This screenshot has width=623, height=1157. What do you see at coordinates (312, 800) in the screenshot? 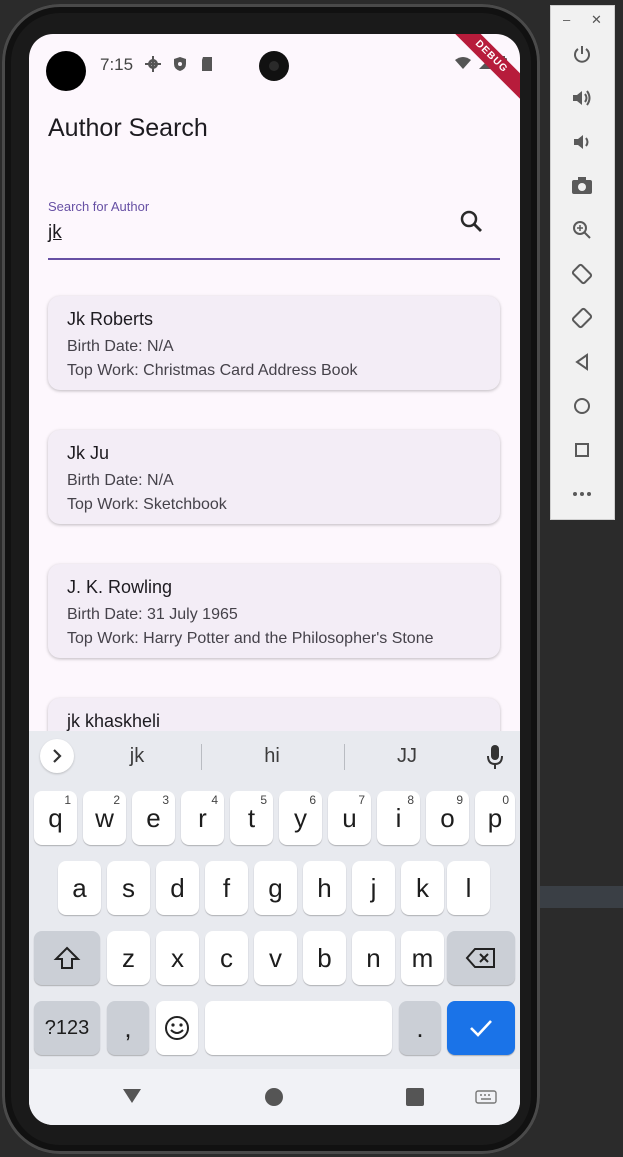
I see `key-hint: 6` at bounding box center [312, 800].